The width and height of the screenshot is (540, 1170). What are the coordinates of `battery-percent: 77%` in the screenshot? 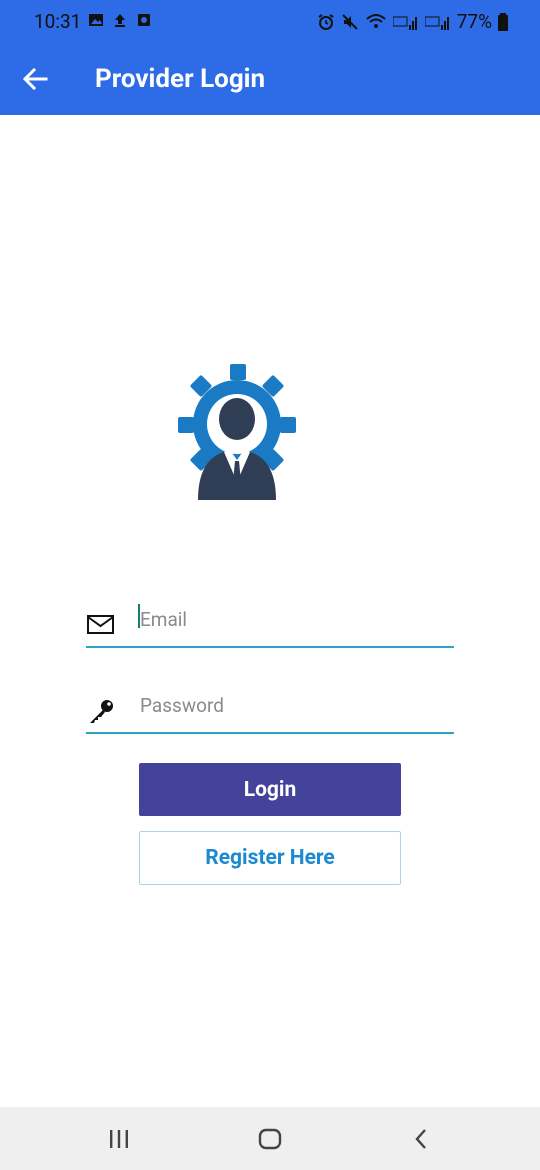 It's located at (474, 21).